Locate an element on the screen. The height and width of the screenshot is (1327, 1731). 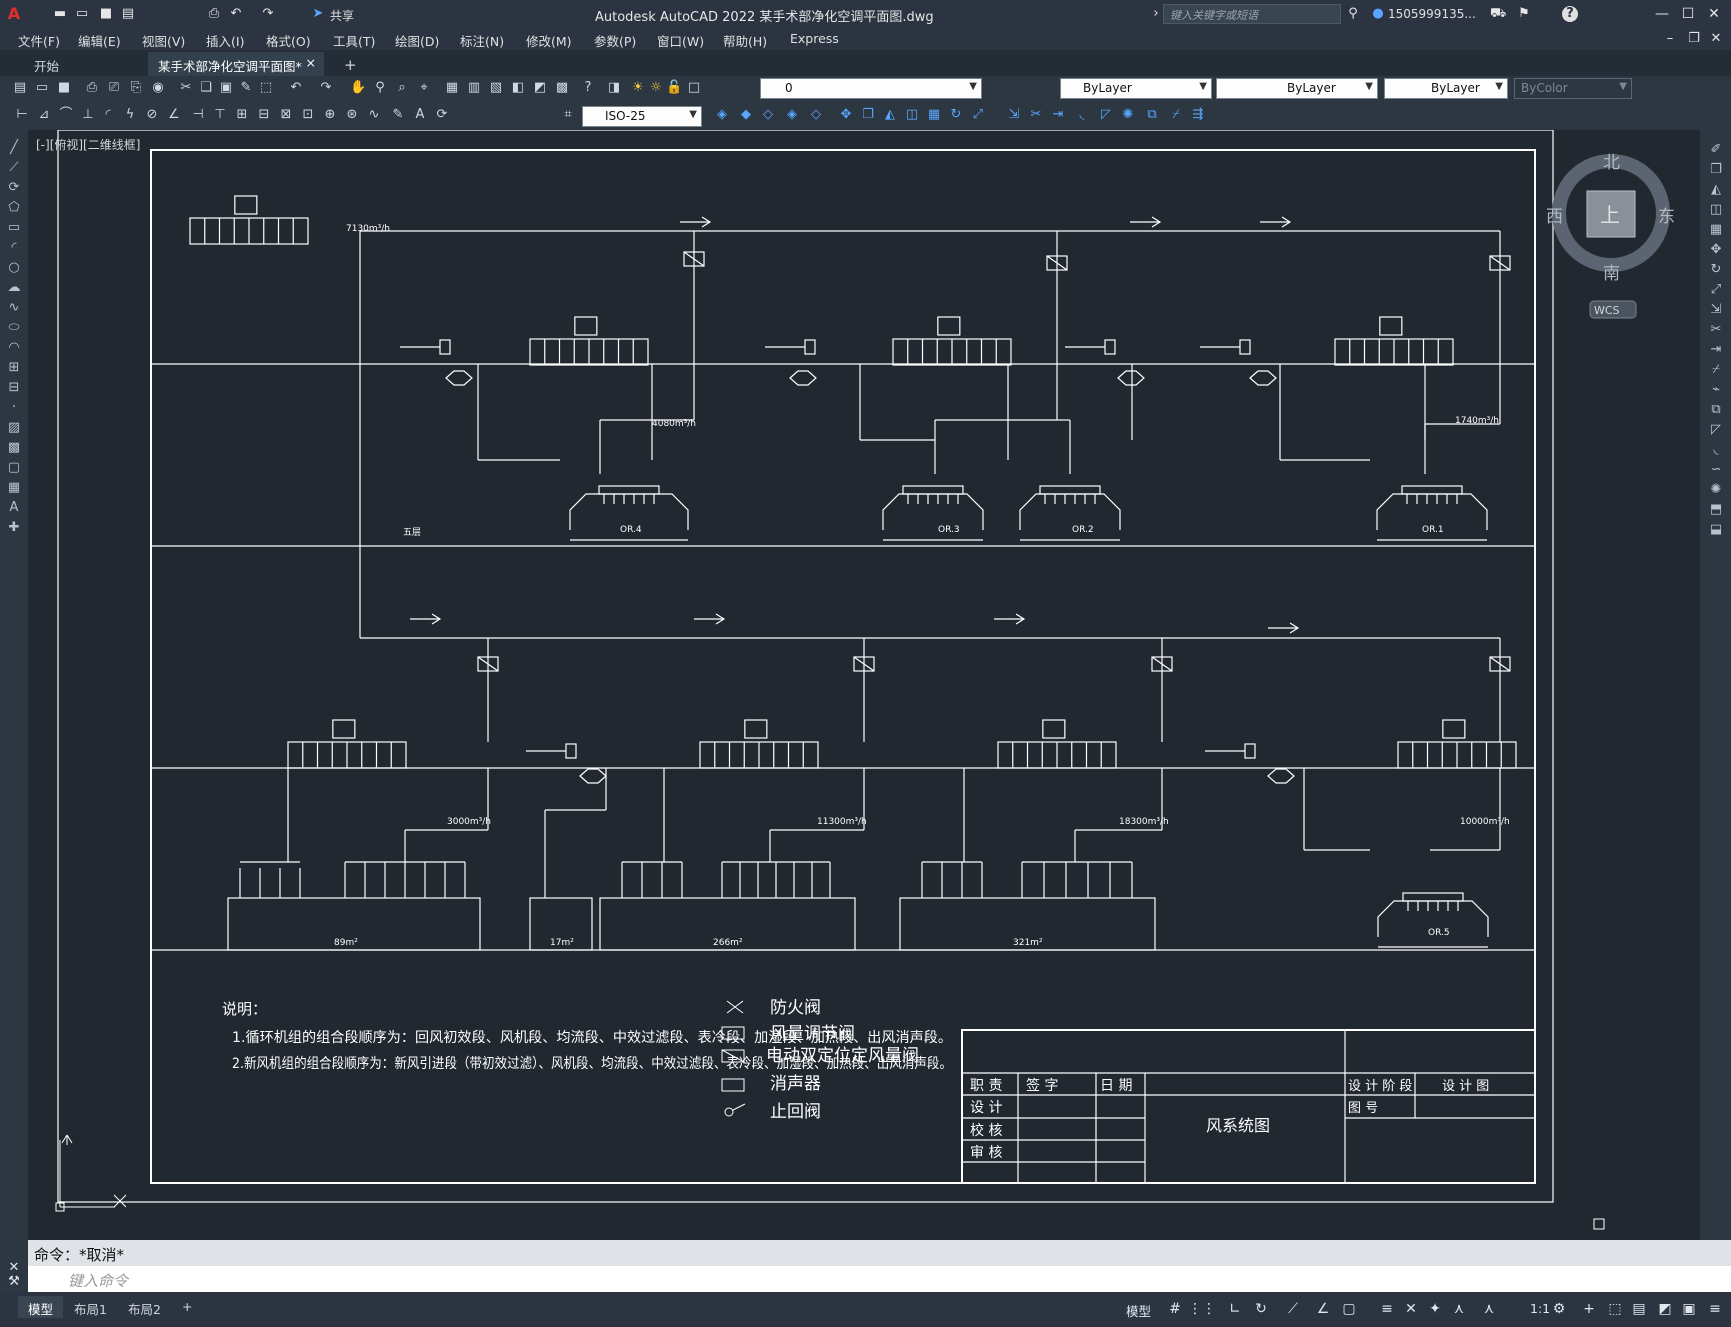
save-file-icon: ■ is located at coordinates (64, 88).